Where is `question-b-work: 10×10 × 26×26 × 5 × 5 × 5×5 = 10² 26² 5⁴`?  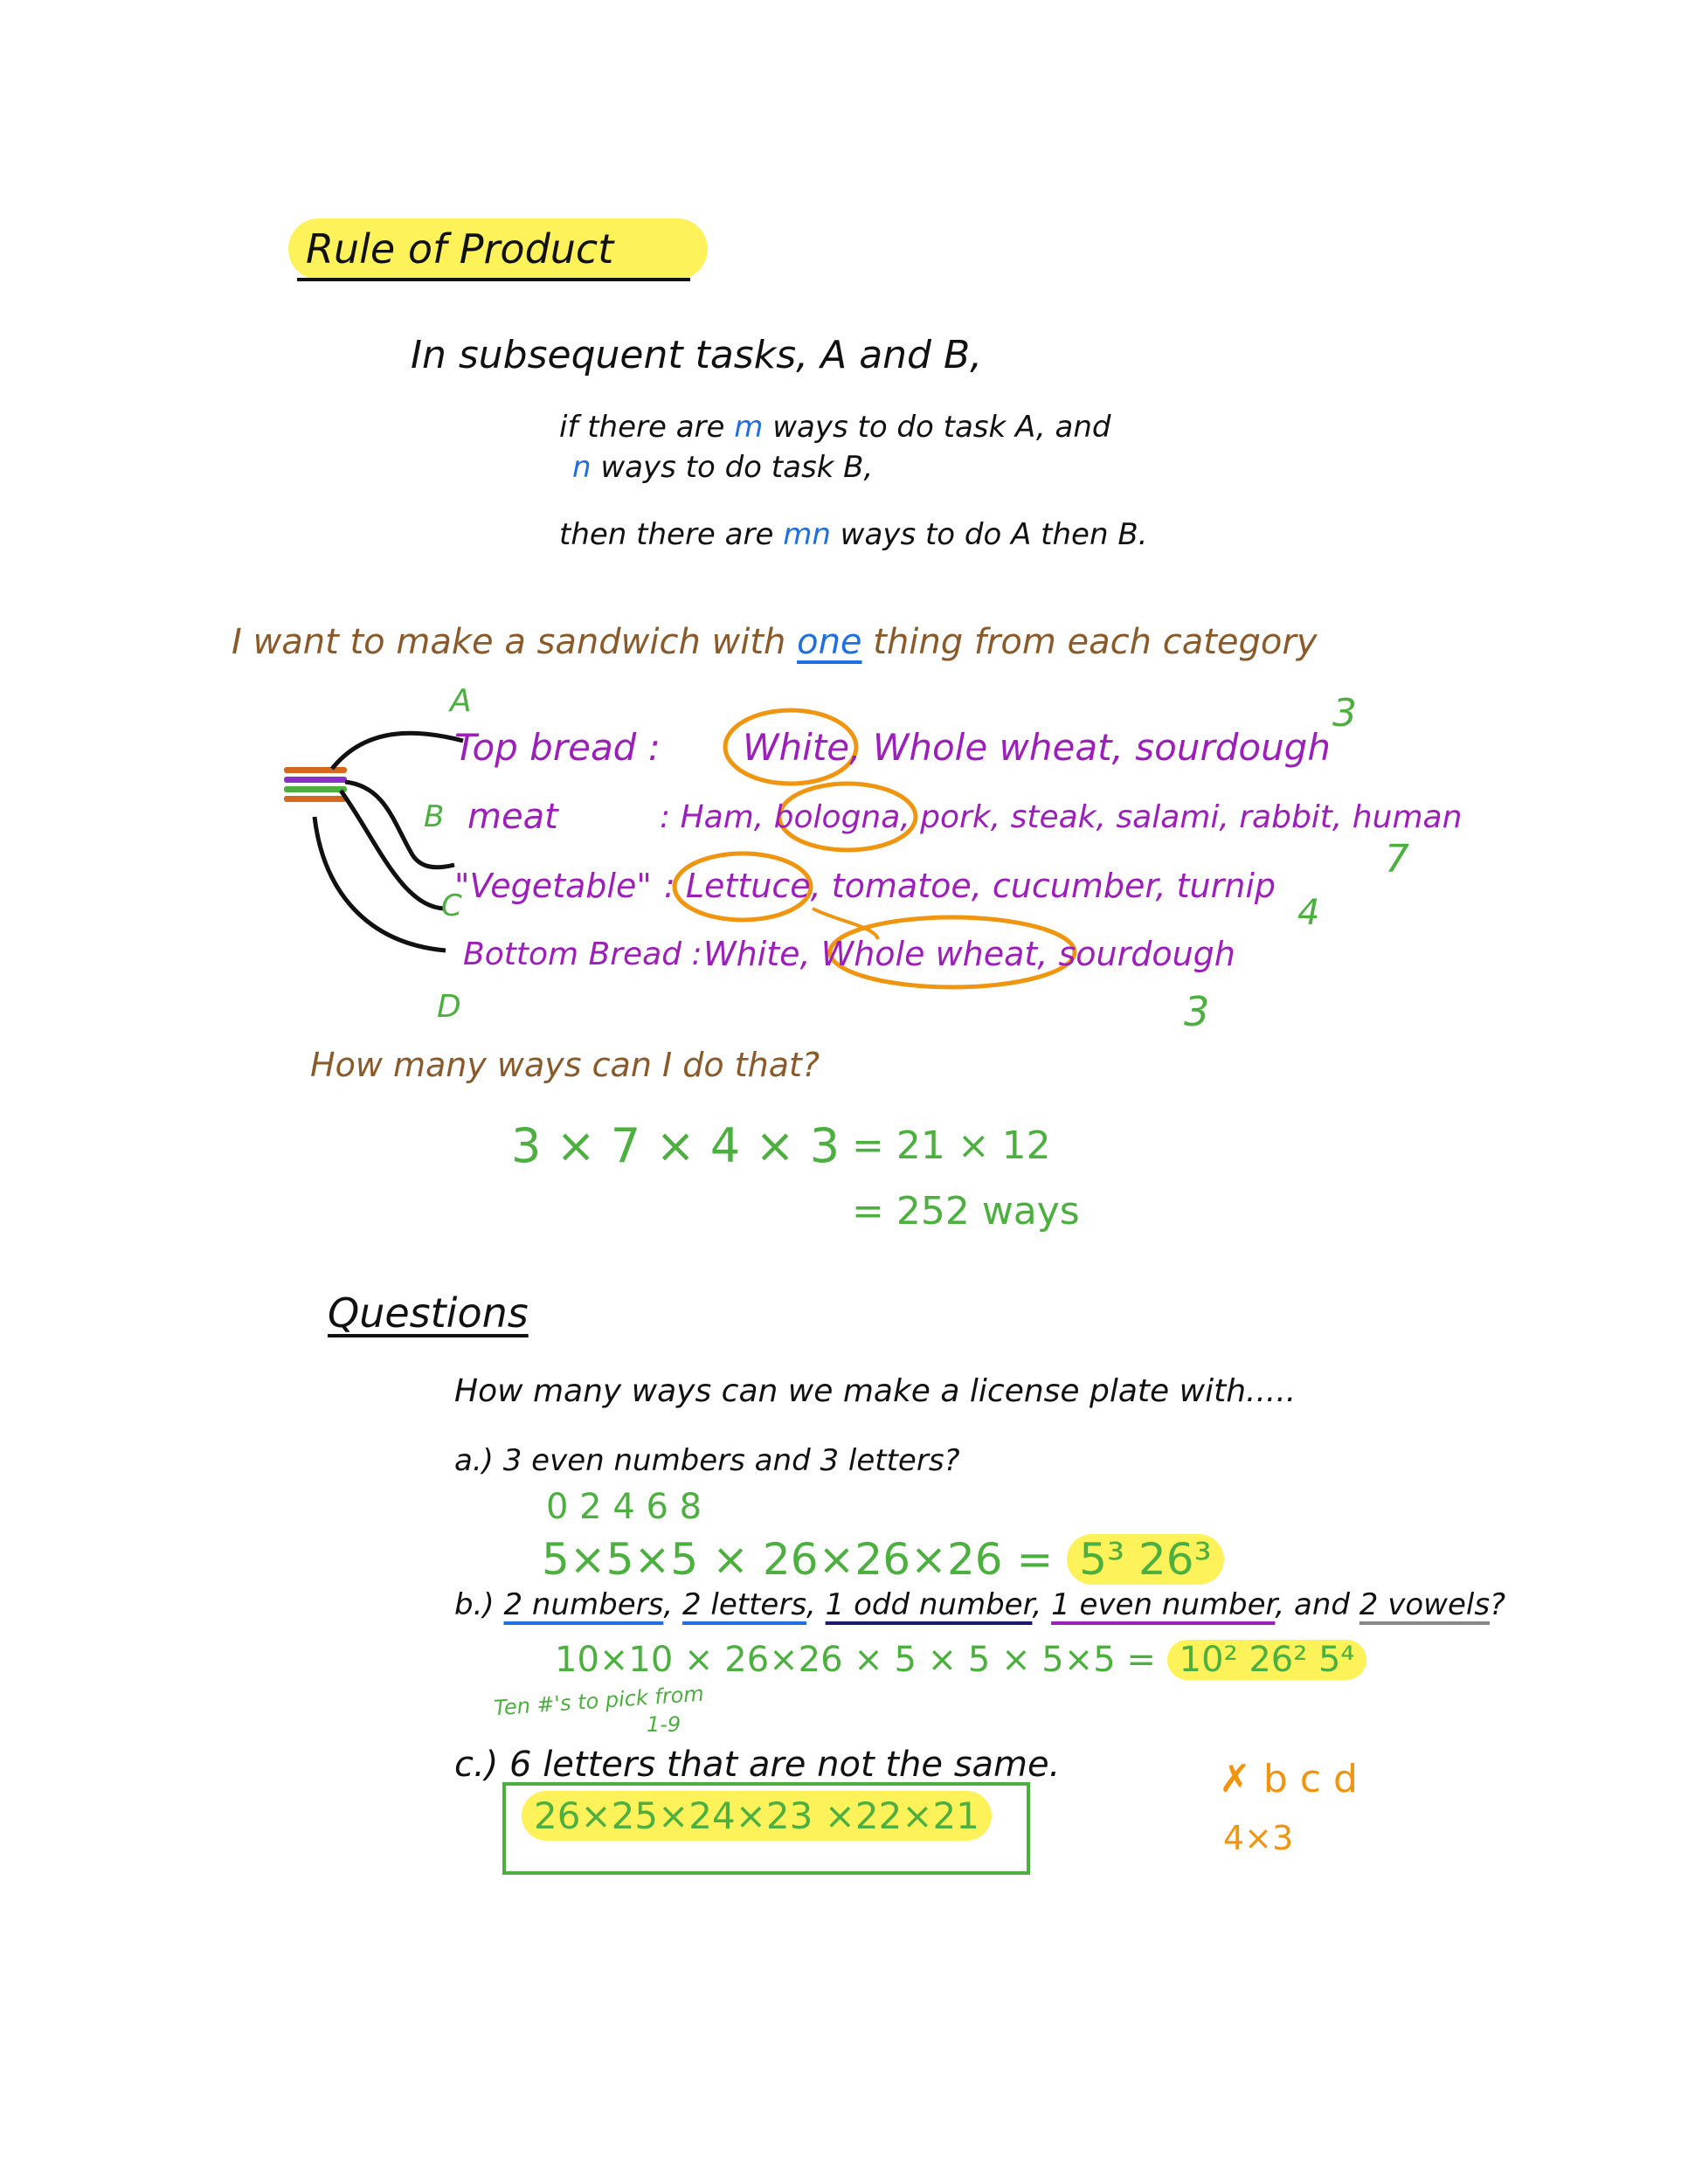
question-b-work: 10×10 × 26×26 × 5 × 5 × 5×5 = 10² 26² 5⁴ is located at coordinates (961, 1660).